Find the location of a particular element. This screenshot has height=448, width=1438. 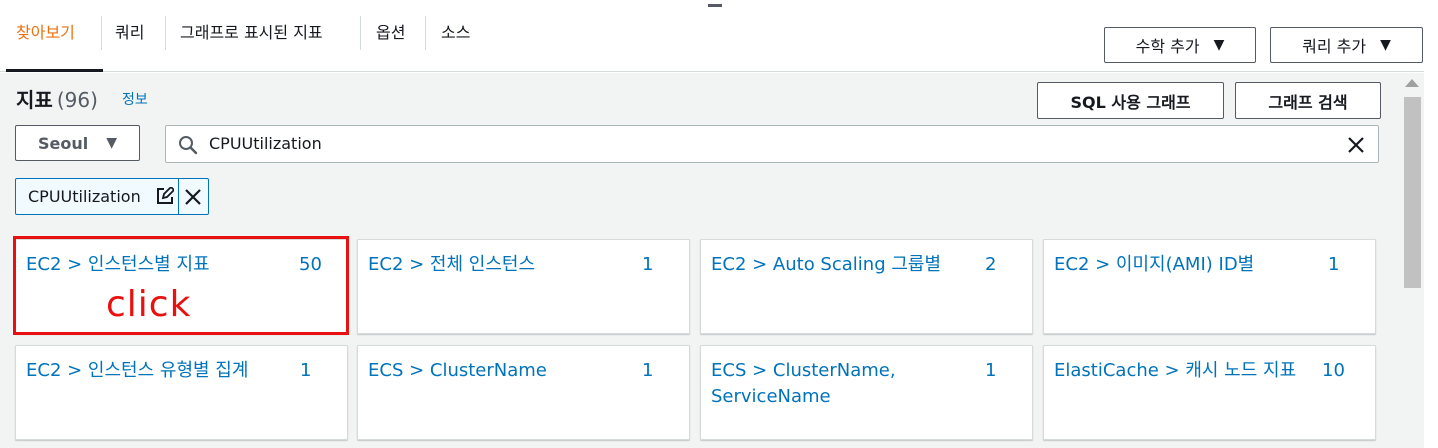

tab-browse: 찾아보기 is located at coordinates (45, 32).